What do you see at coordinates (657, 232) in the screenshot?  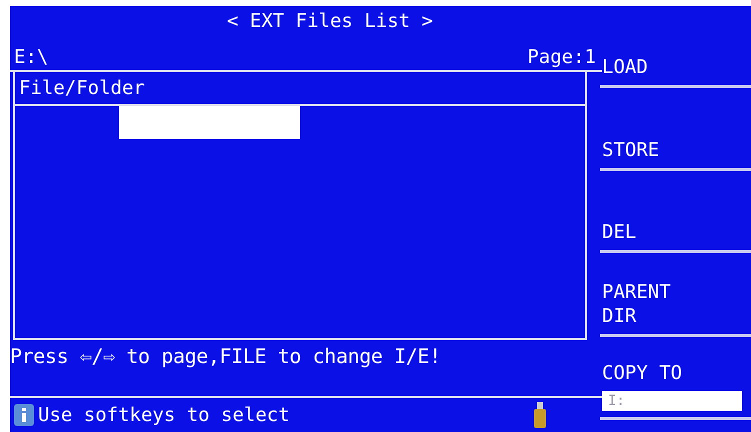 I see `softkey: DEL` at bounding box center [657, 232].